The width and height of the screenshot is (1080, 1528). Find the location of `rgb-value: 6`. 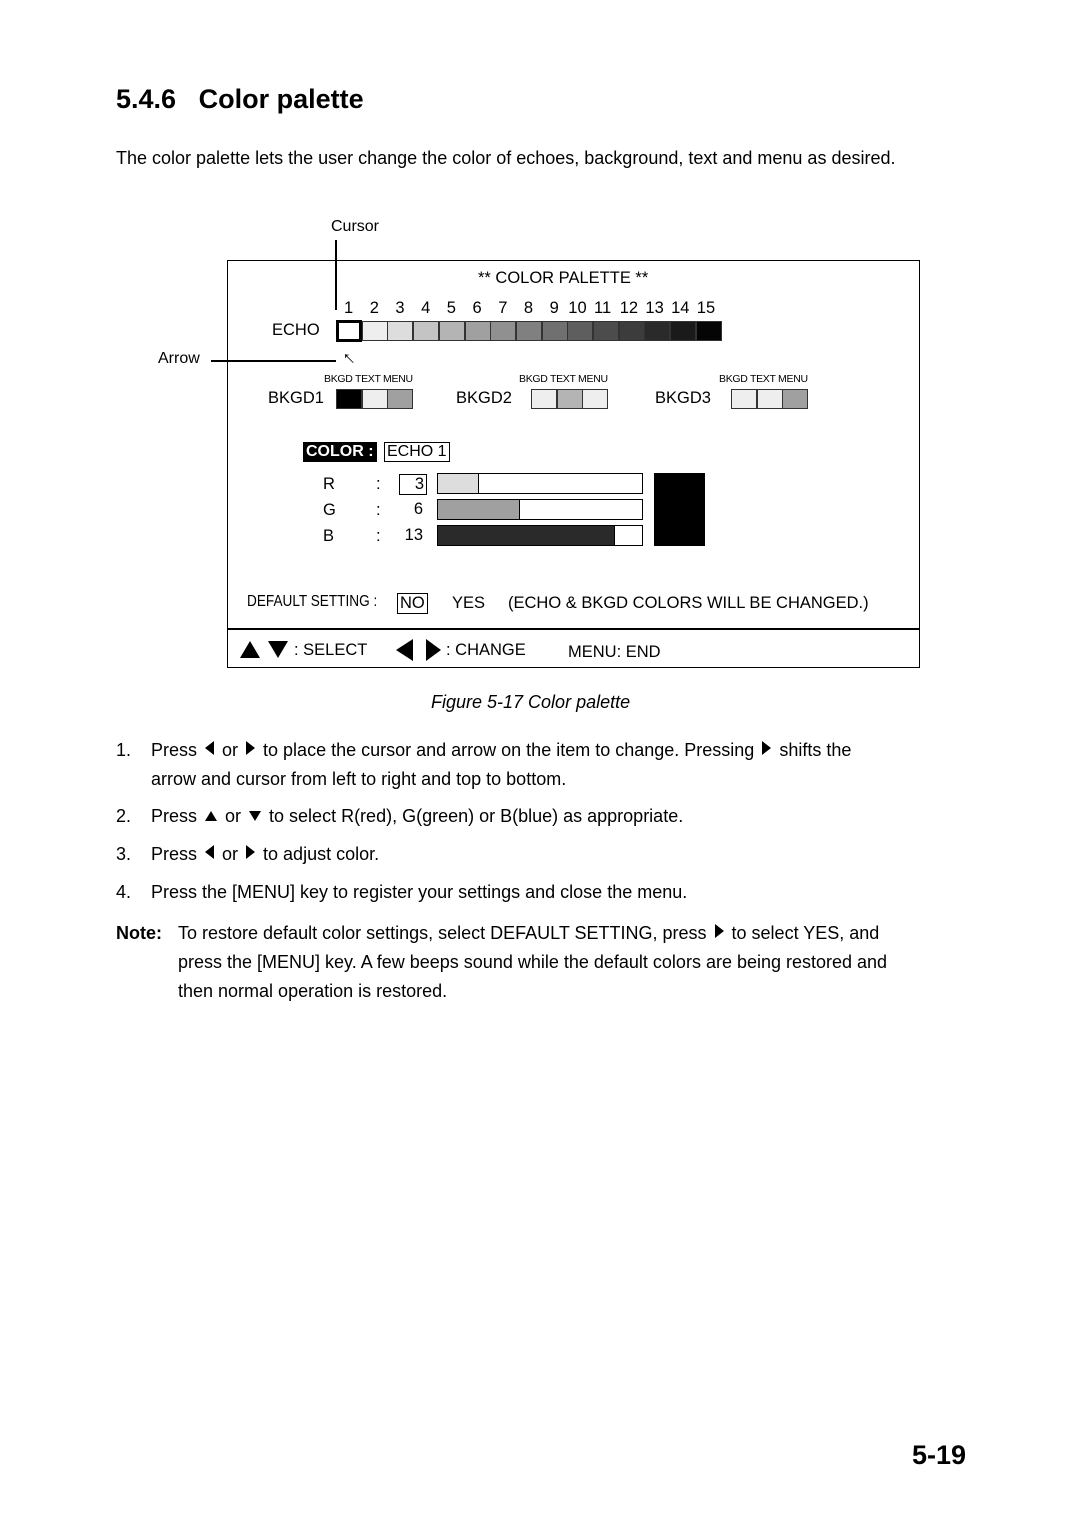

rgb-value: 6 is located at coordinates (412, 509).